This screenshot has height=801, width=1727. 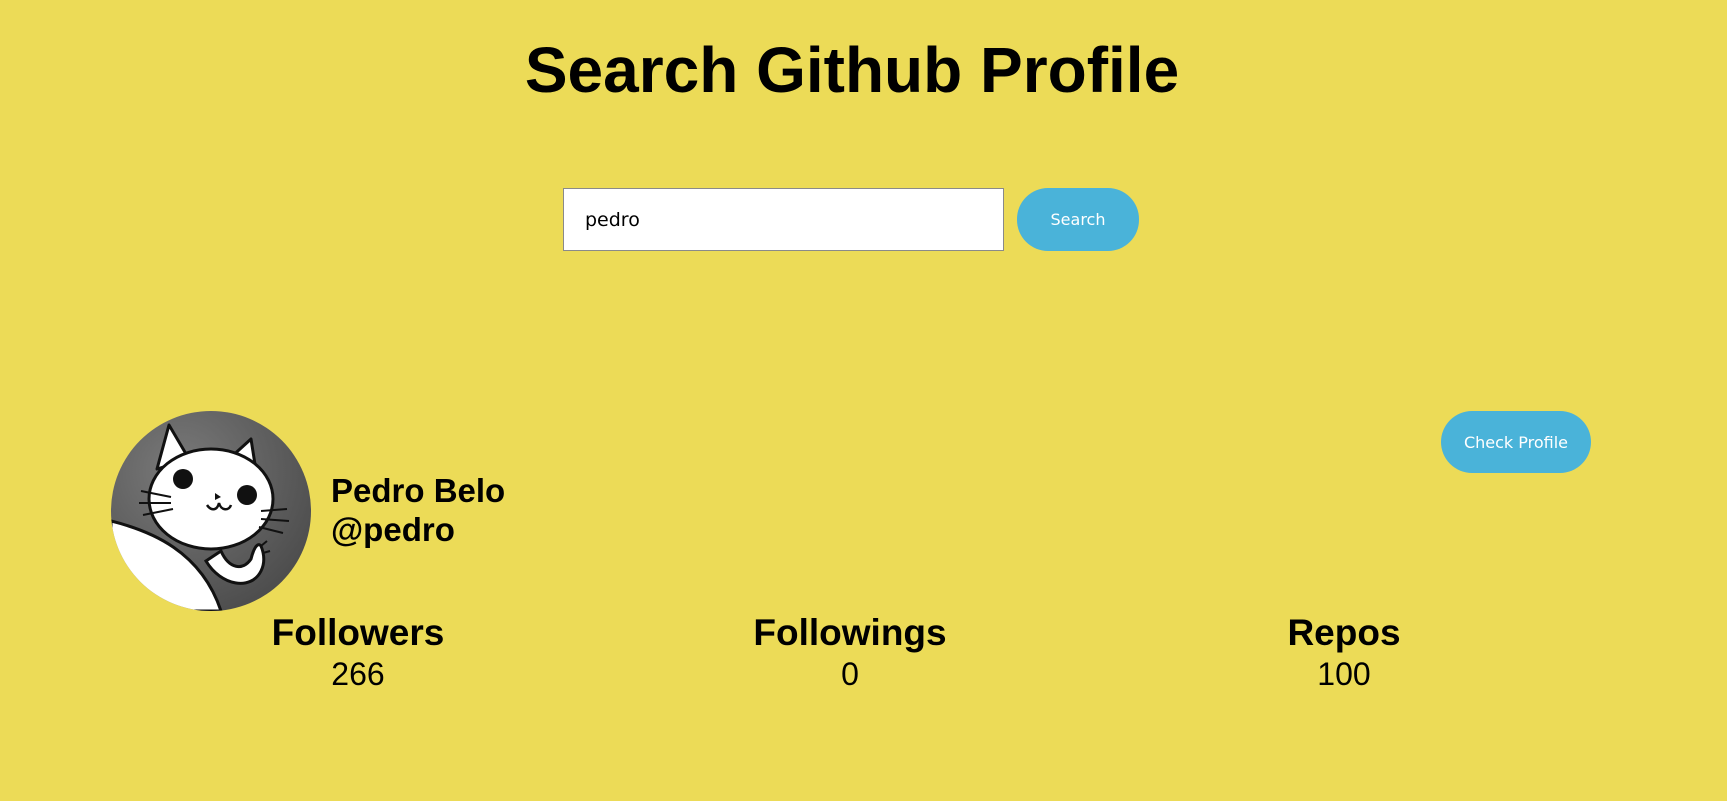 I want to click on stat-followers: Followers 266, so click(x=358, y=652).